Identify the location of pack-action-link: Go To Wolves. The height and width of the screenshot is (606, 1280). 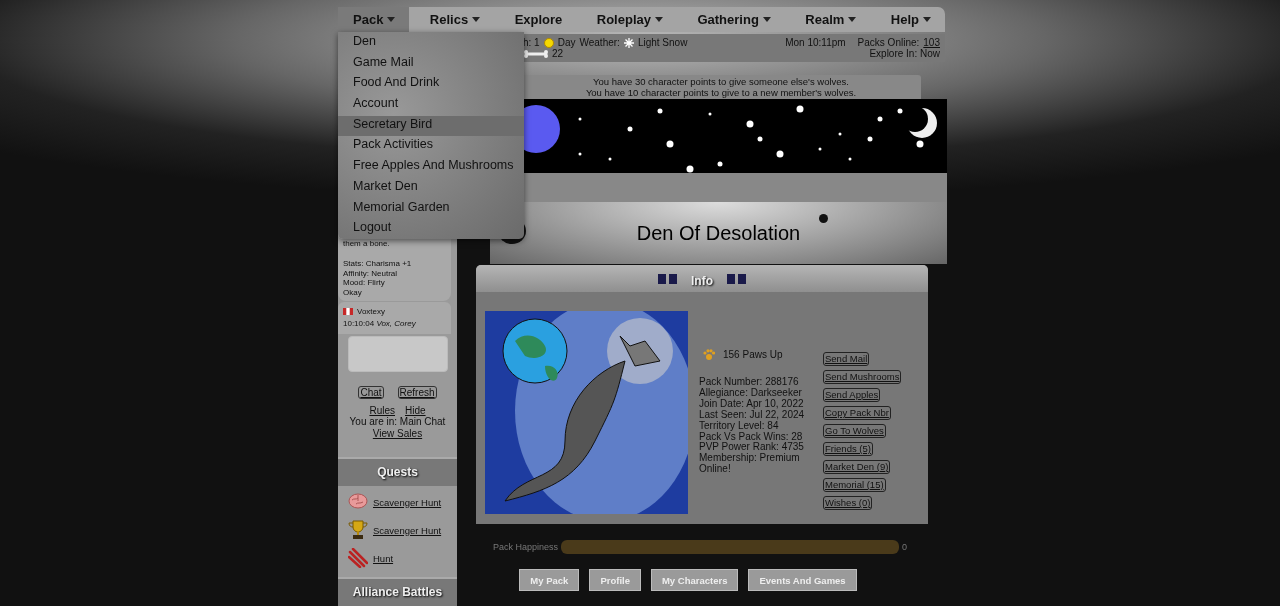
(854, 431).